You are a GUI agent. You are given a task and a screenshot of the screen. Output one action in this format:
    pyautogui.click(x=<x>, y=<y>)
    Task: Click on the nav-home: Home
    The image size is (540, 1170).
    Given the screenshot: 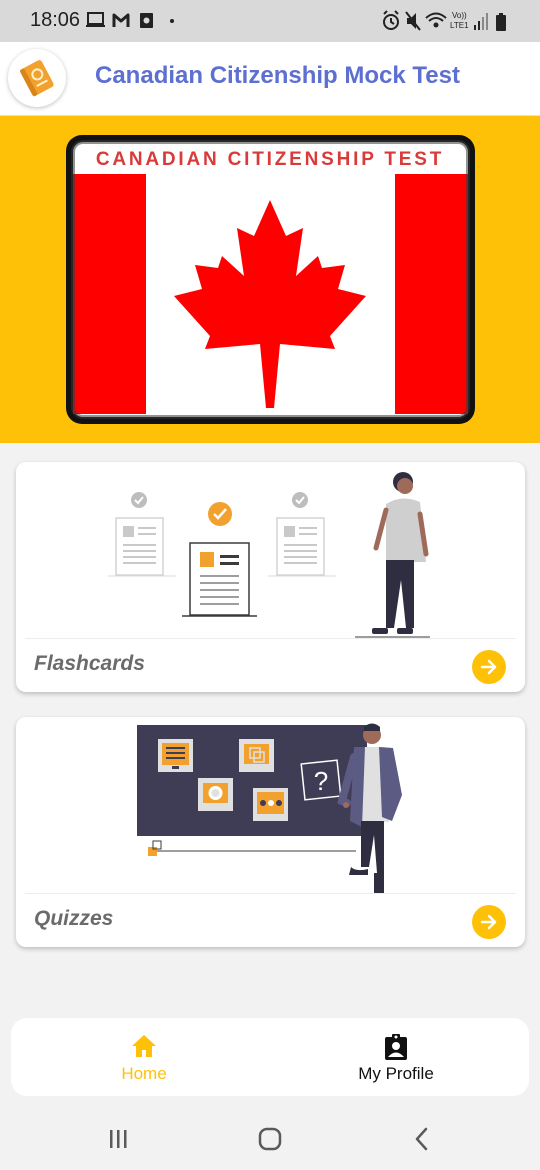 What is the action you would take?
    pyautogui.click(x=144, y=1057)
    